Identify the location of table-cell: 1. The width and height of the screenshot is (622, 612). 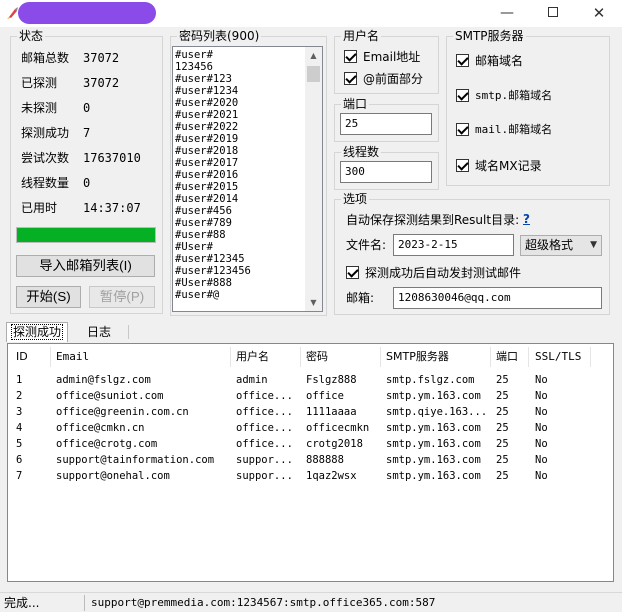
(19, 380).